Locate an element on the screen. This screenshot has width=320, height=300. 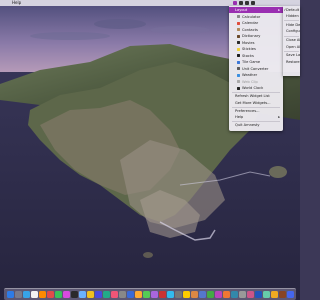
submenu-item-label: Restore is located at coordinates (293, 61).